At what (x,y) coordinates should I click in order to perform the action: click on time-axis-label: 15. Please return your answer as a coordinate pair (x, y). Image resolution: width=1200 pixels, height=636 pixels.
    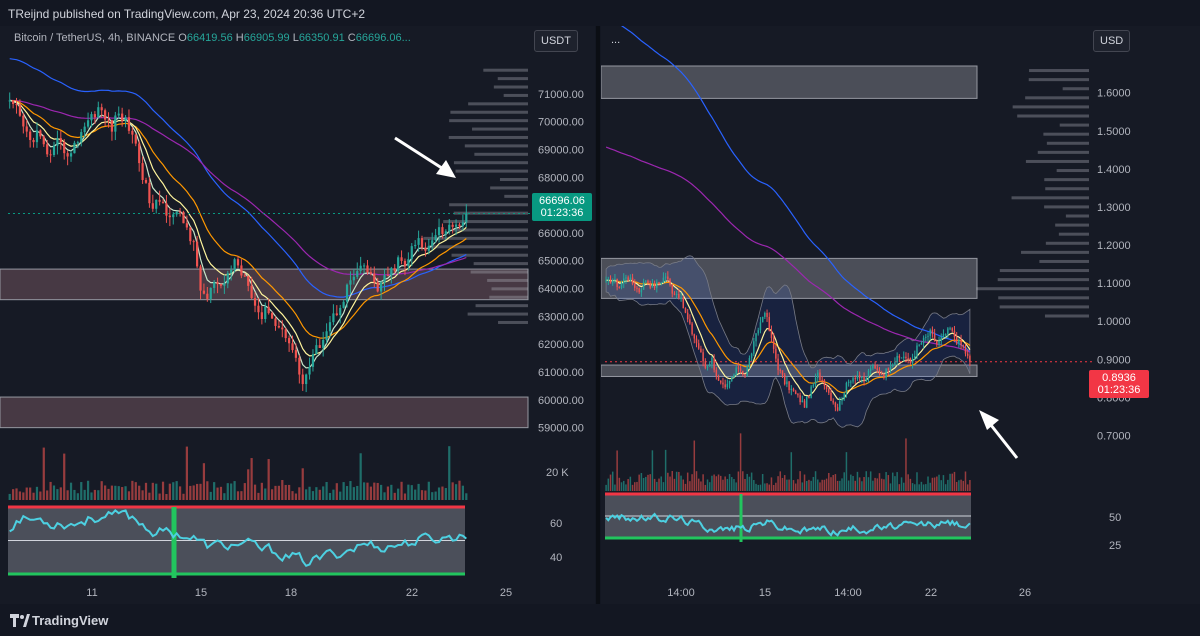
    Looking at the image, I should click on (765, 593).